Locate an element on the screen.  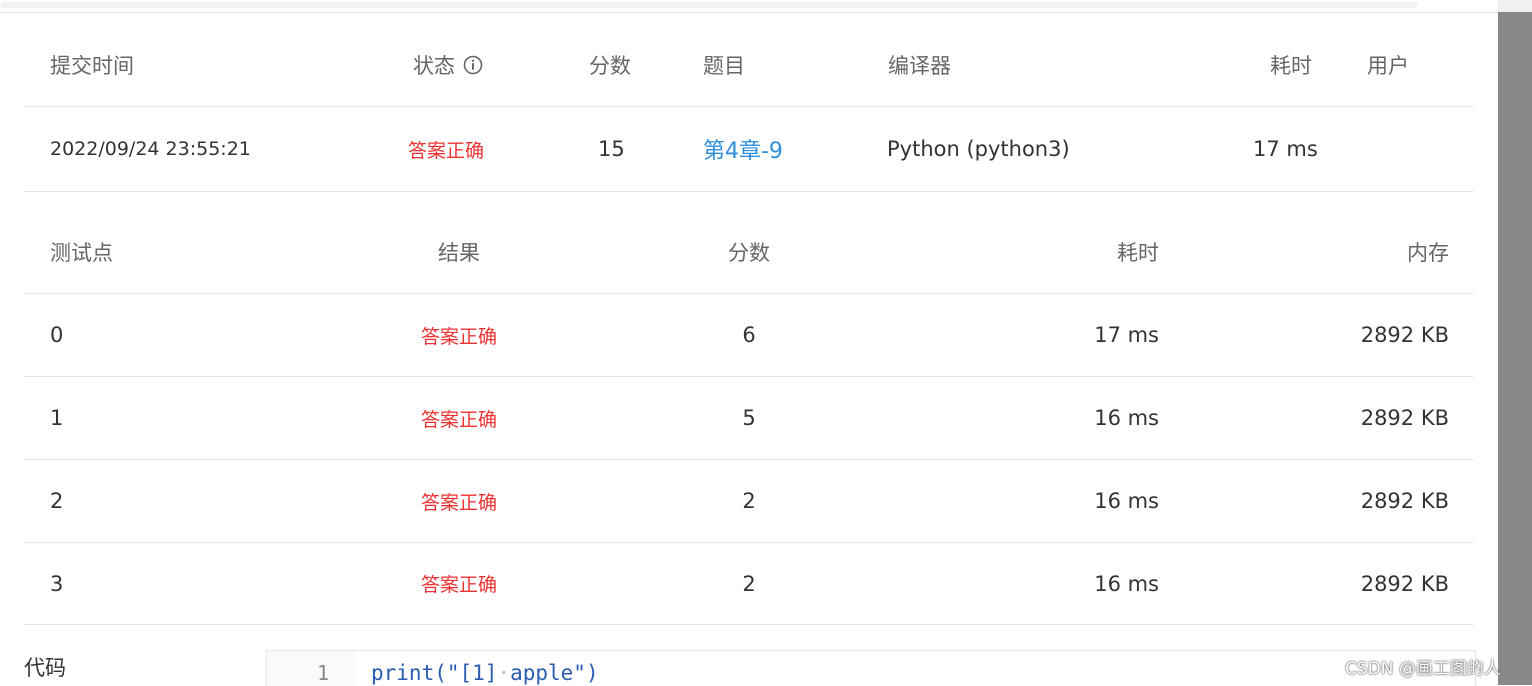
header-memory: 内存 is located at coordinates (1428, 253).